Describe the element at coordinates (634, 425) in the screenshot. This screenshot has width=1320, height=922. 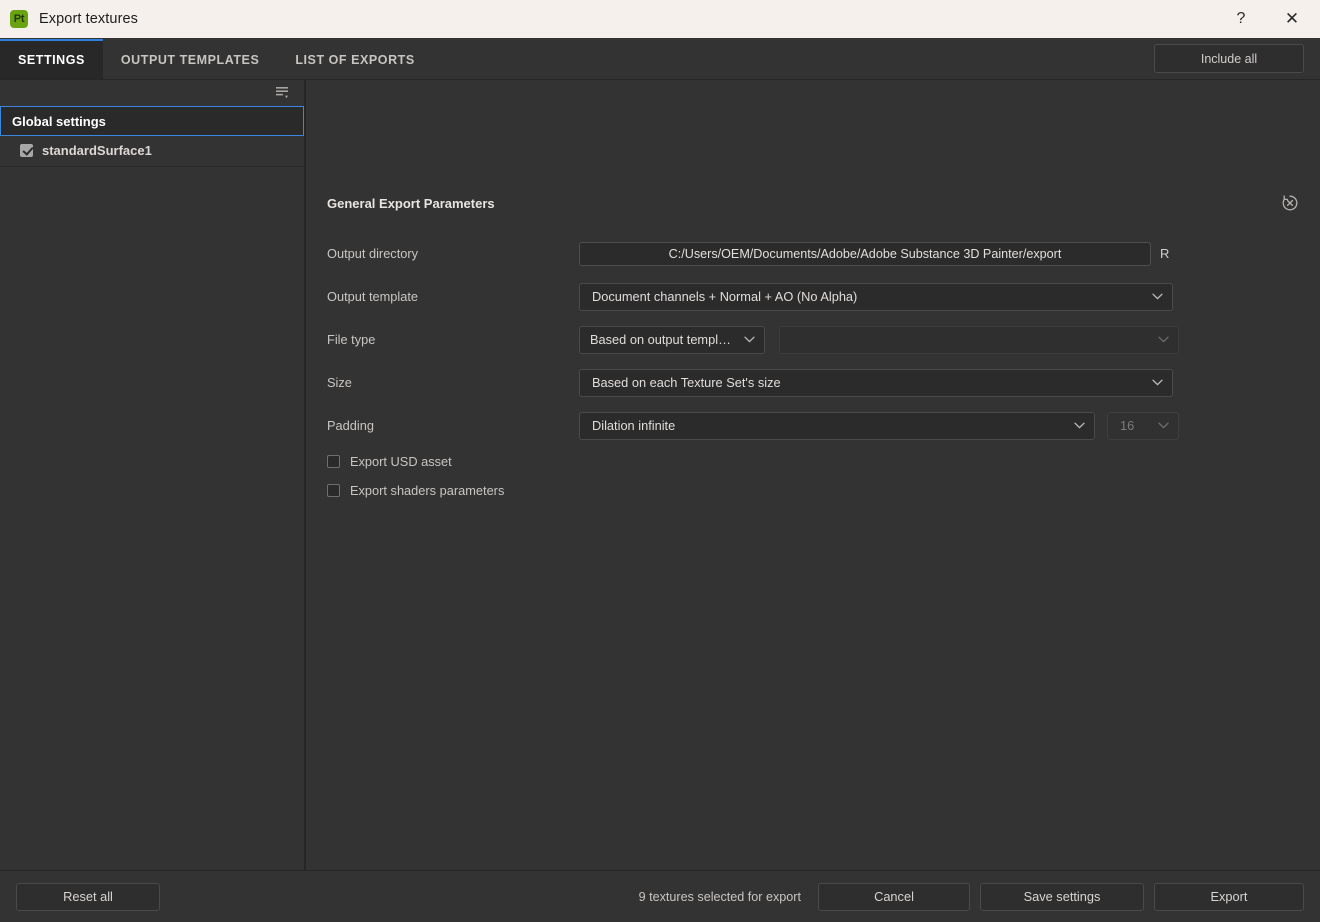
I see `padding-value: Dilation infinite` at that location.